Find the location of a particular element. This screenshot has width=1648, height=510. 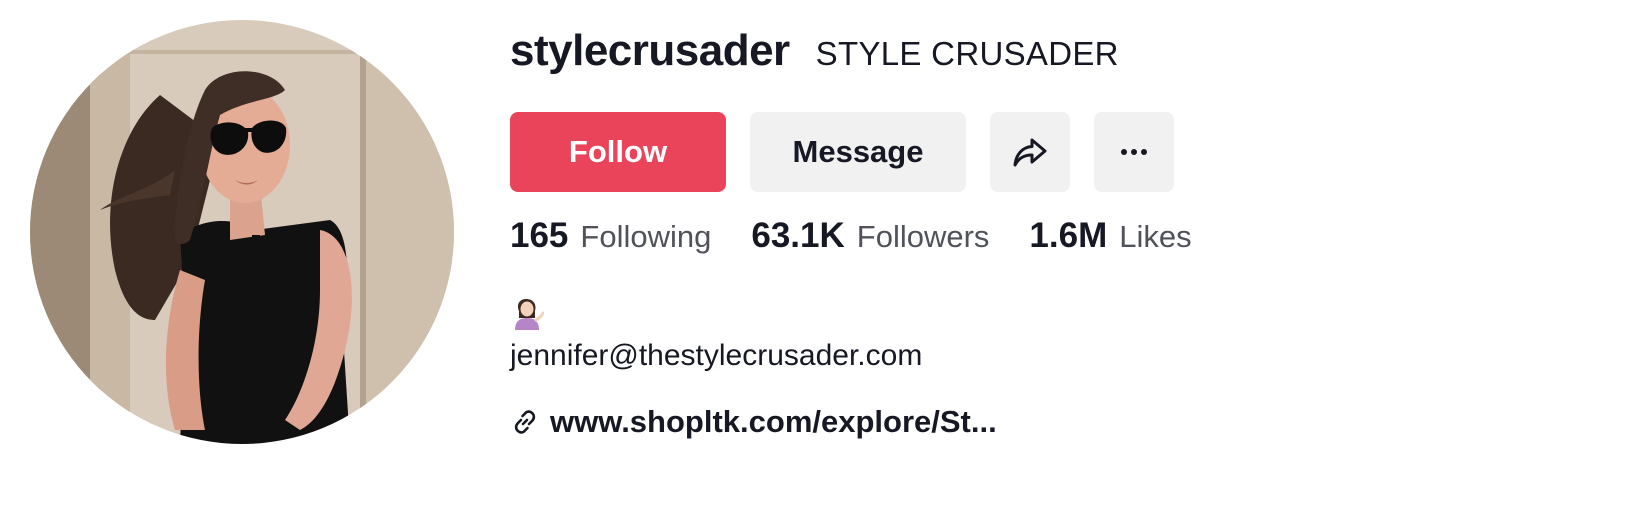

nickname: STYLE CRUSADER is located at coordinates (967, 53).